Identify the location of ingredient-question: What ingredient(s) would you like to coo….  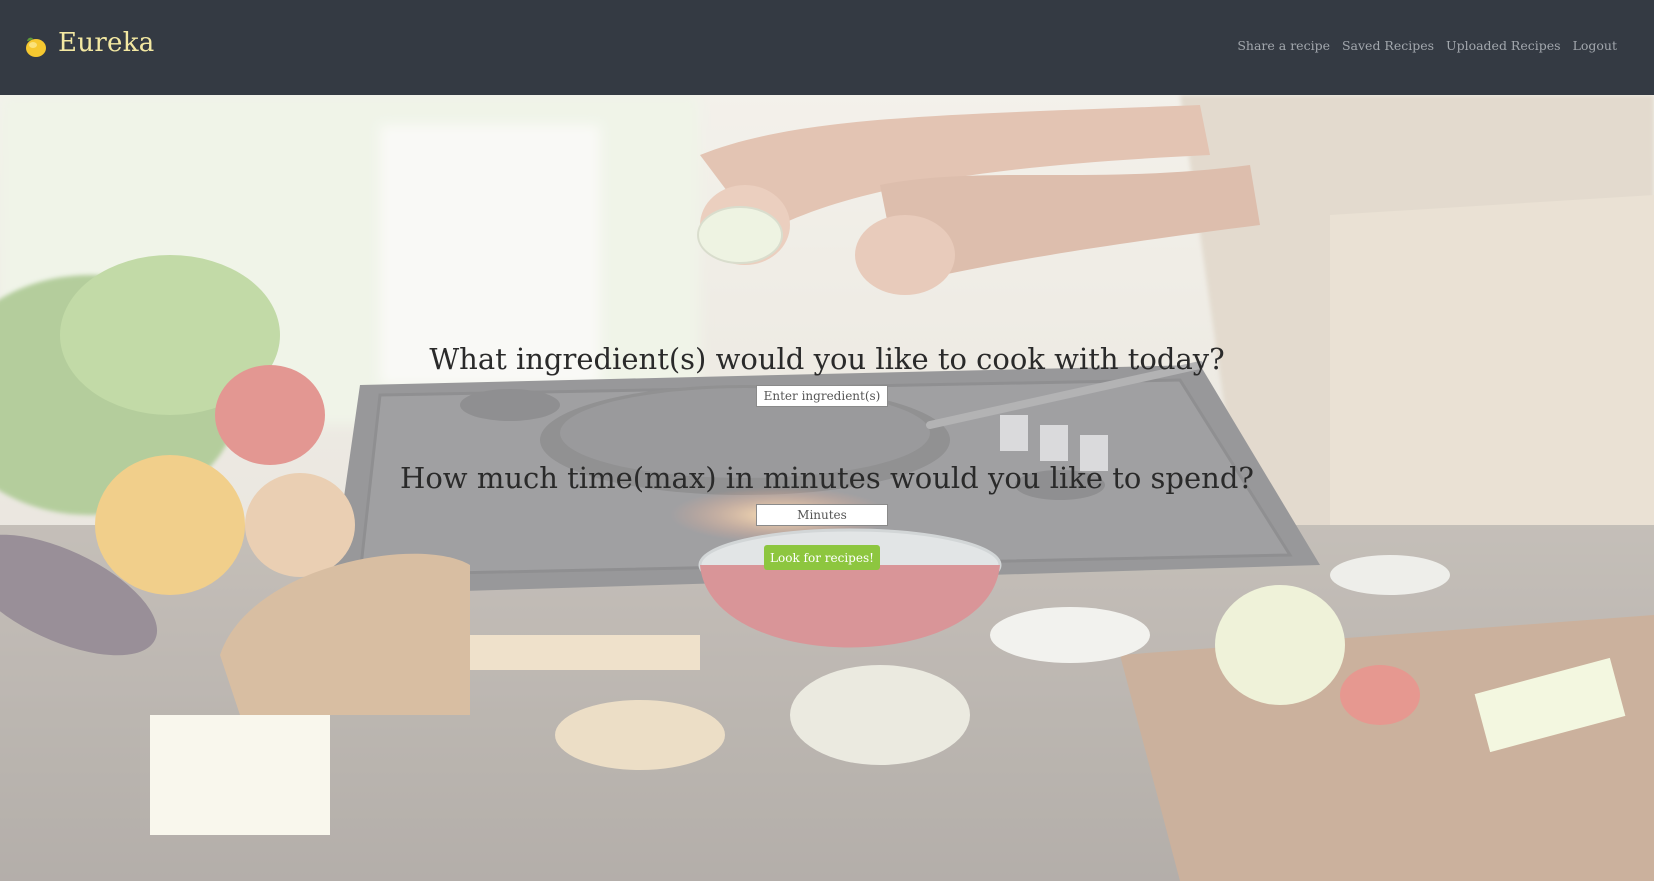
(827, 359).